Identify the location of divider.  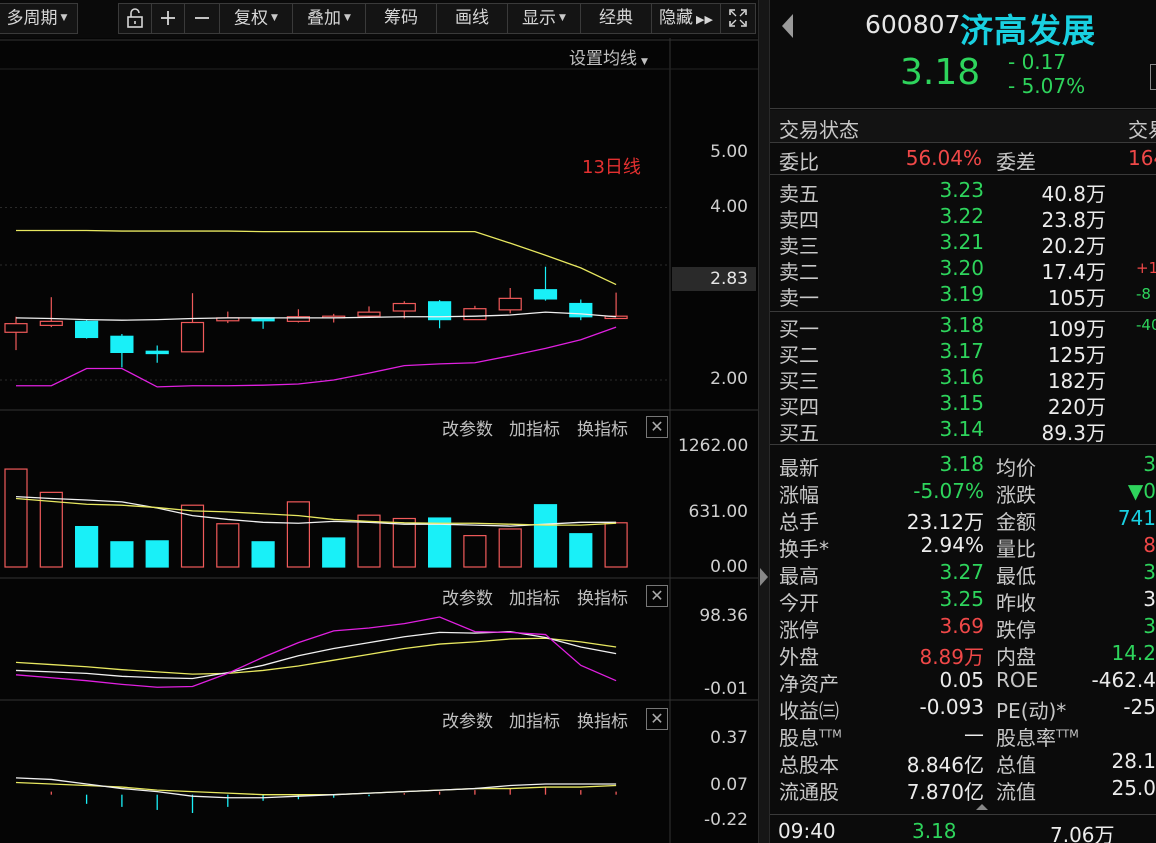
(963, 444).